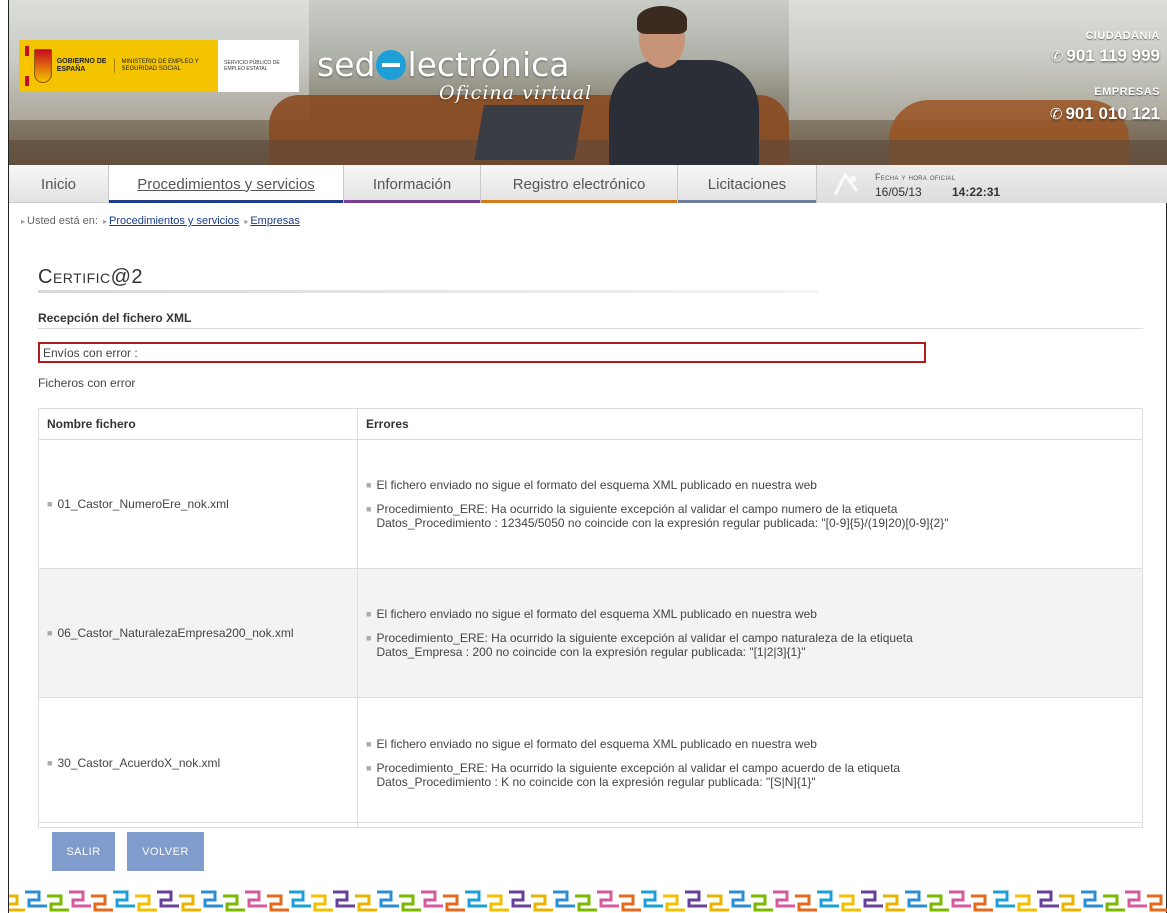 Image resolution: width=1167 pixels, height=913 pixels. I want to click on site-logo: sed lectrónica, so click(443, 64).